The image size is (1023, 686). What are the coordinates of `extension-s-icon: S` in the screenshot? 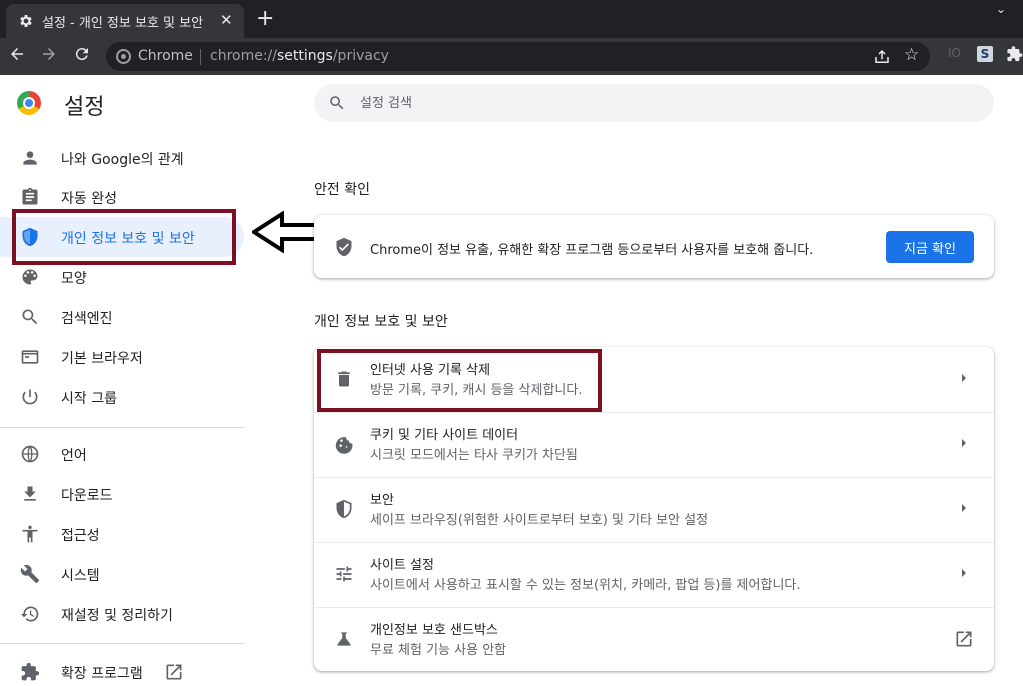 It's located at (985, 54).